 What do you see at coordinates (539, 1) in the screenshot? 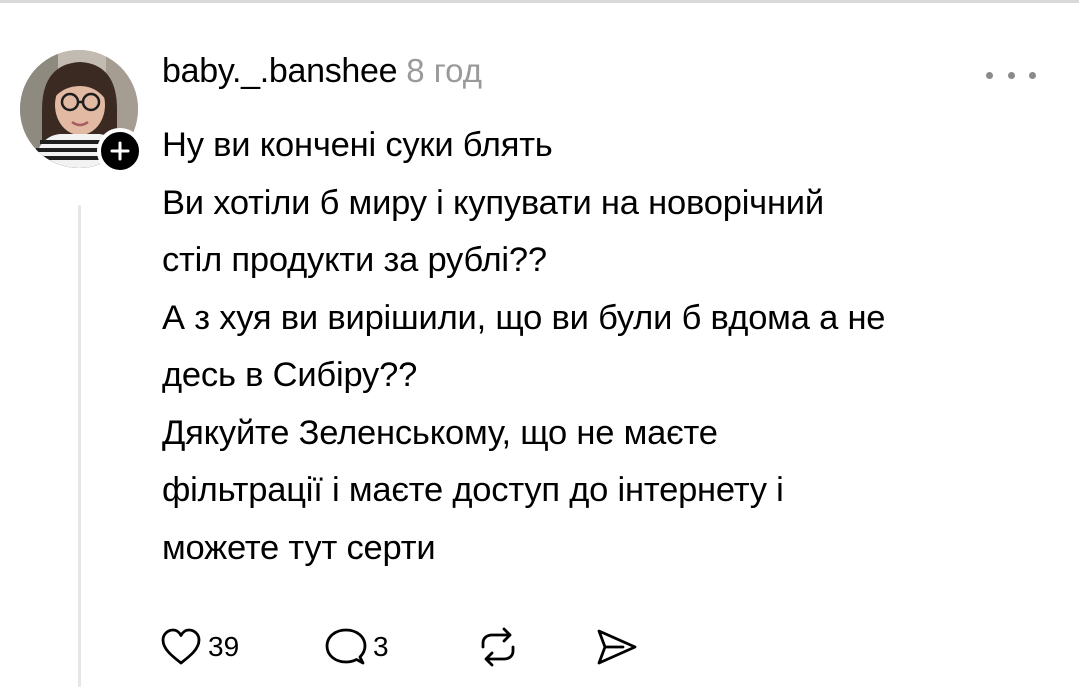
I see `top-divider` at bounding box center [539, 1].